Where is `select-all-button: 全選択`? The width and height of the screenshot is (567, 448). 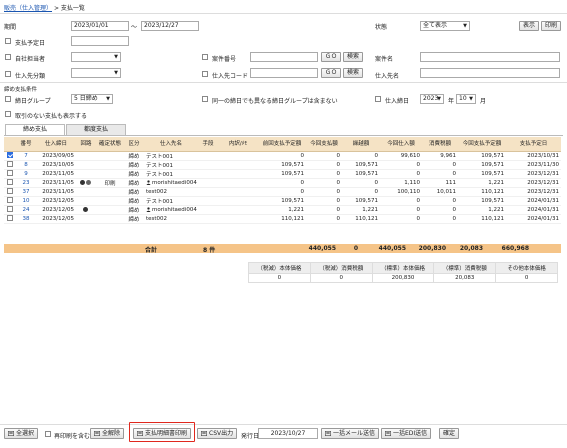
select-all-button: 全選択 is located at coordinates (21, 433).